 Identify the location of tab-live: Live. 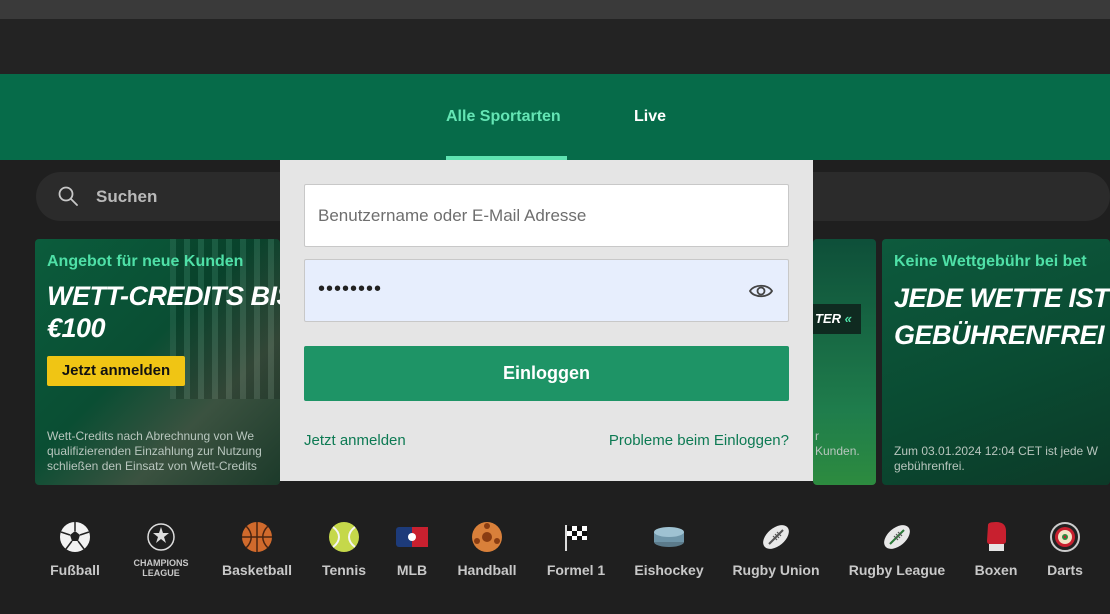
(650, 117).